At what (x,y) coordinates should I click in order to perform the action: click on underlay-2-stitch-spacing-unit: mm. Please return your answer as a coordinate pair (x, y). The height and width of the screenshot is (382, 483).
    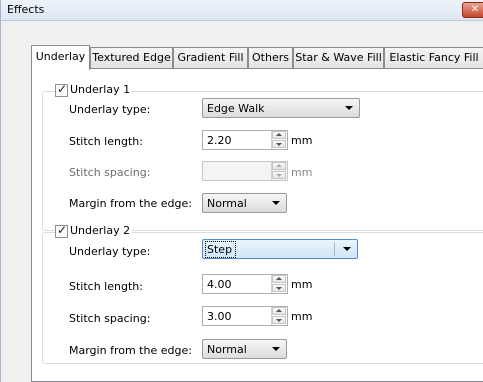
    Looking at the image, I should click on (302, 316).